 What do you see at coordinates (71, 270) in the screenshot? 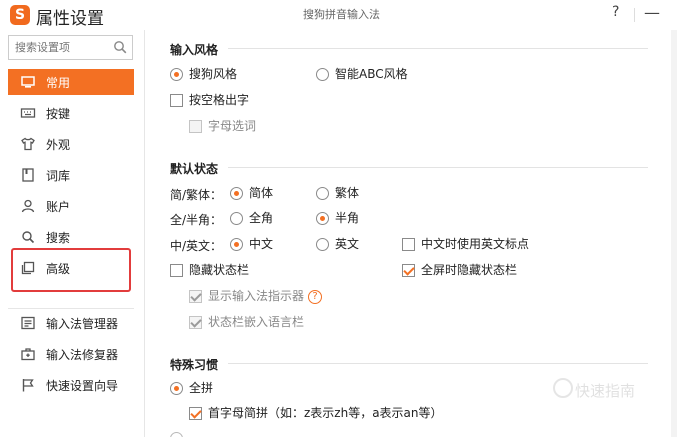
I see `highlight-annotation` at bounding box center [71, 270].